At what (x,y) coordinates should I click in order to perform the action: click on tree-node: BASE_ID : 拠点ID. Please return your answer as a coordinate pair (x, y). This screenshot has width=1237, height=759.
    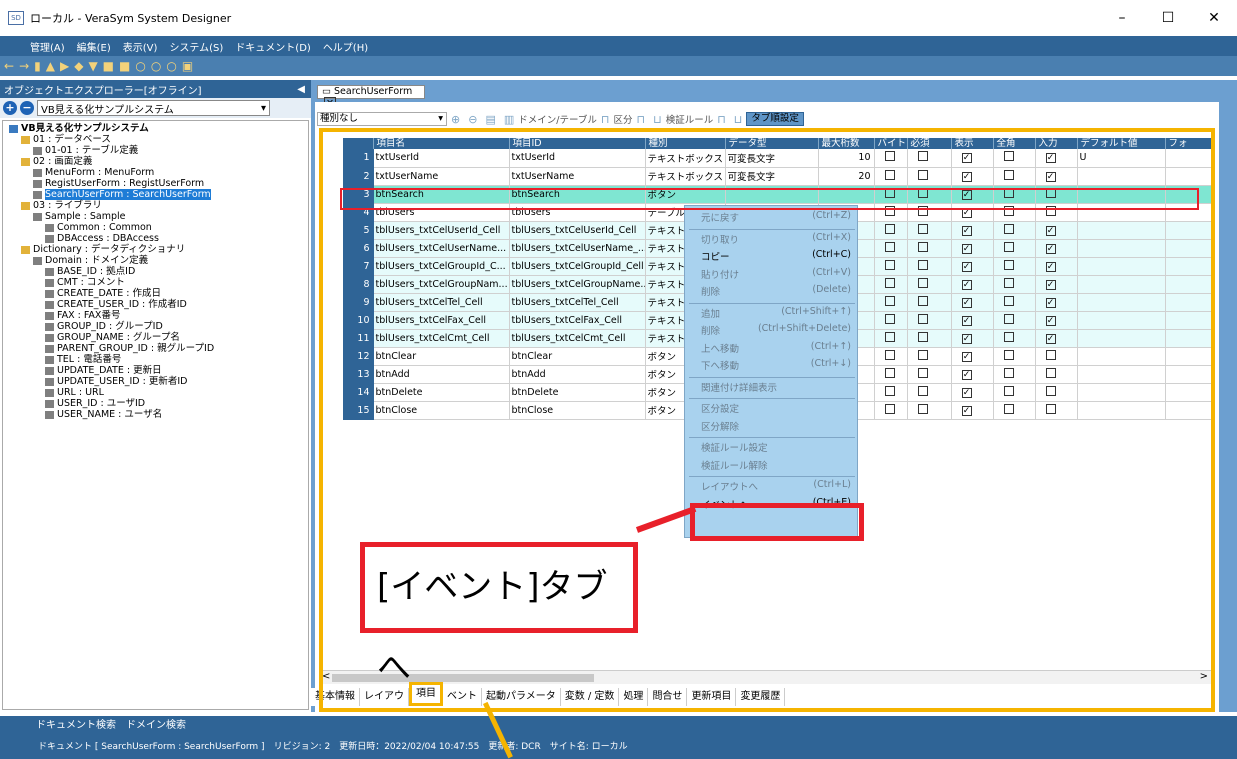
    Looking at the image, I should click on (90, 271).